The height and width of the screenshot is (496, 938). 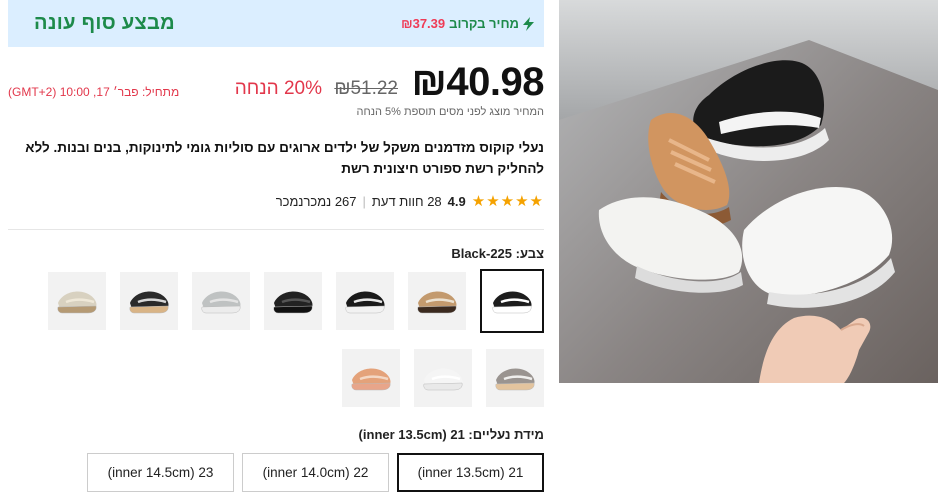 I want to click on color-label: צבע: Black-225, so click(x=497, y=253).